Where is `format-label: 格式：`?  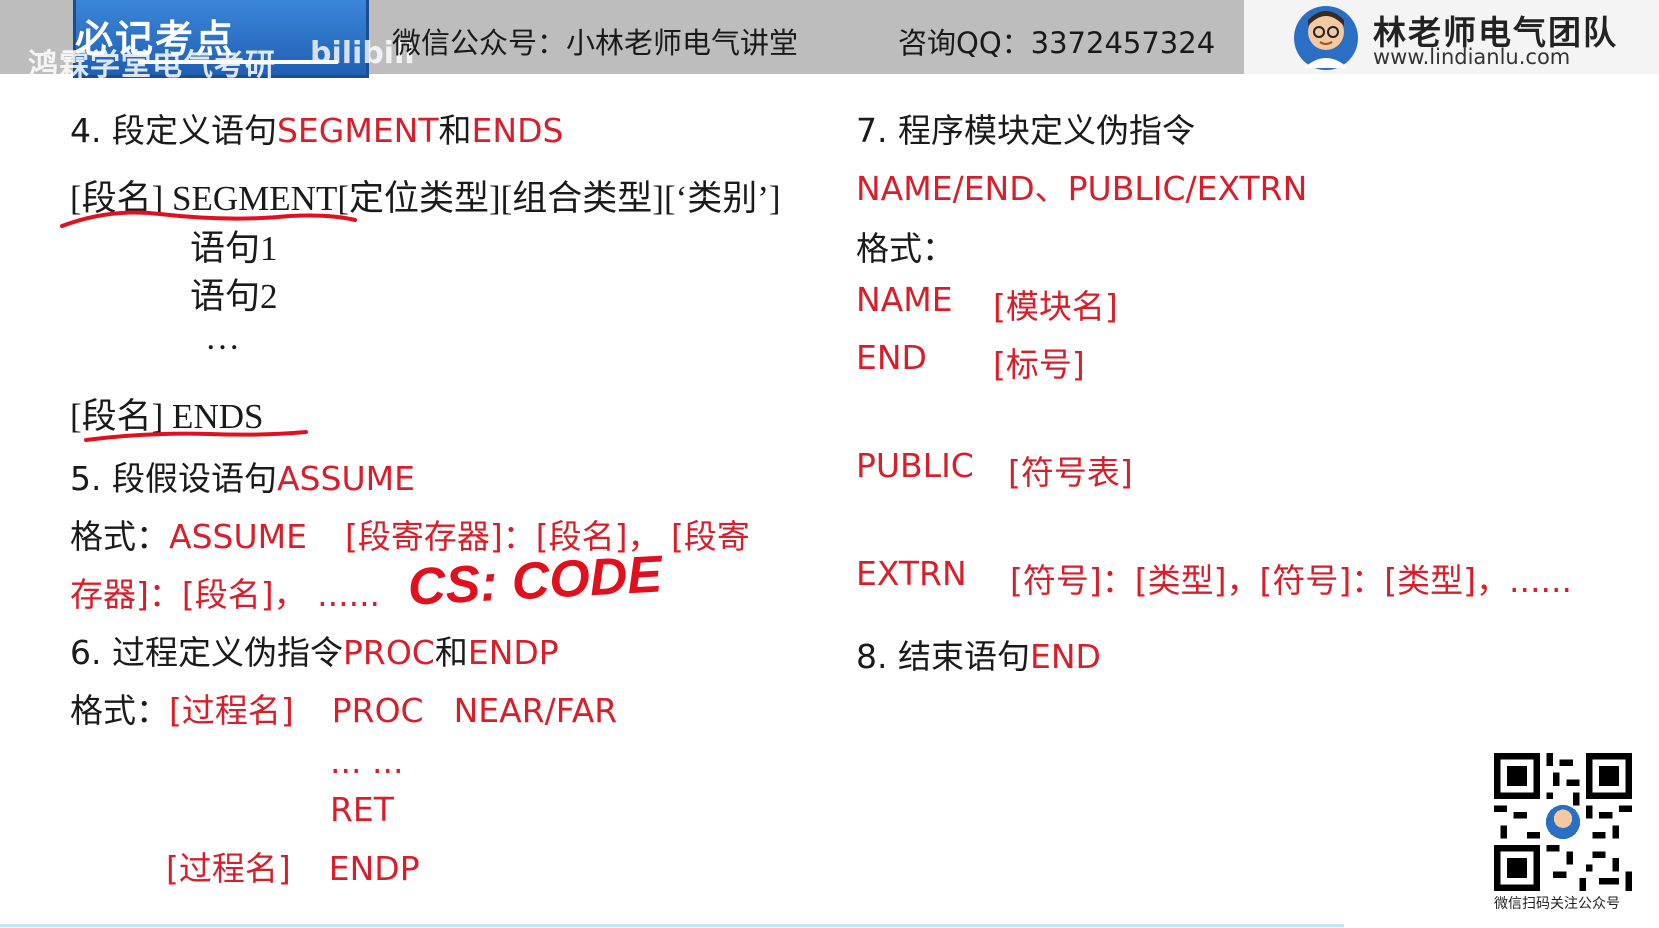
format-label: 格式： is located at coordinates (119, 536).